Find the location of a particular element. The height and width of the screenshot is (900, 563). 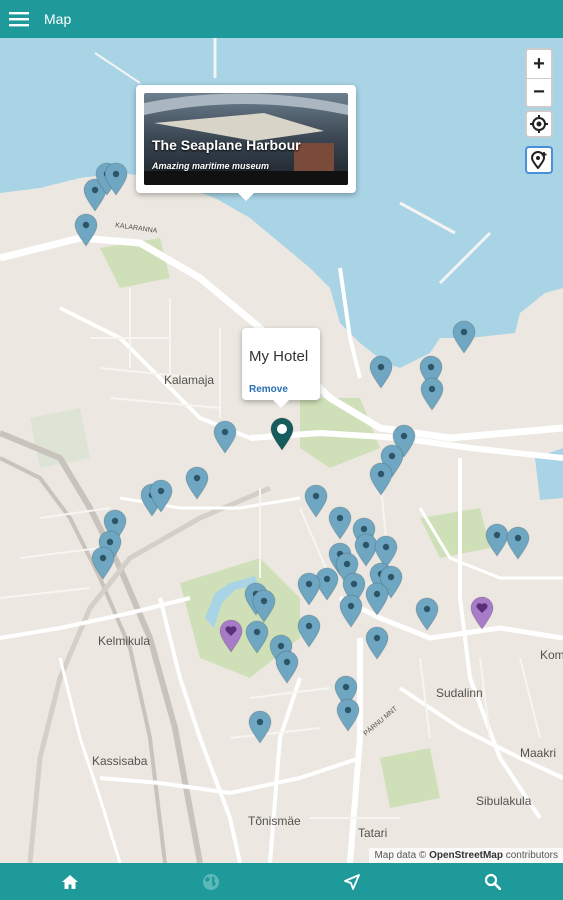

seaplane-harbour-title: The Seaplane Harbour is located at coordinates (226, 145).